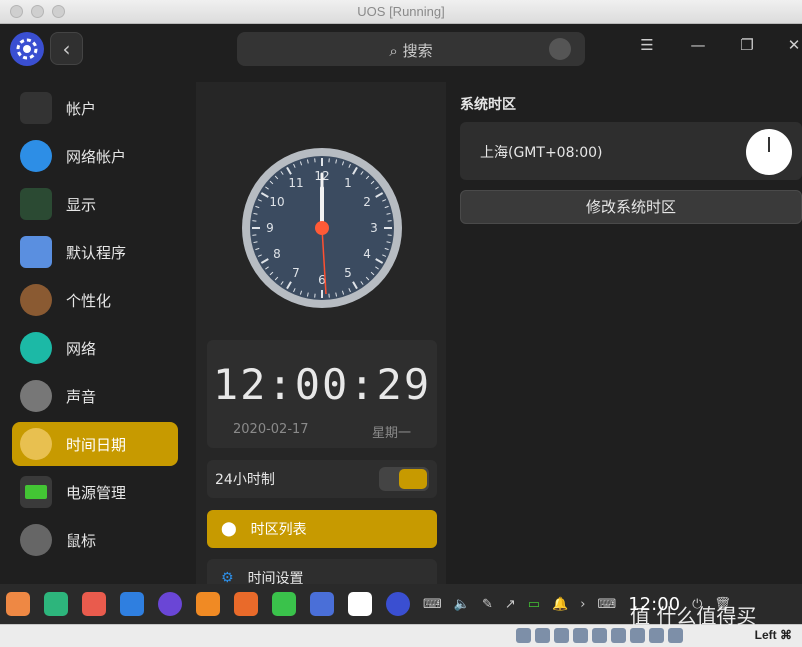  I want to click on host-window-titlebar: UOS [Running], so click(401, 12).